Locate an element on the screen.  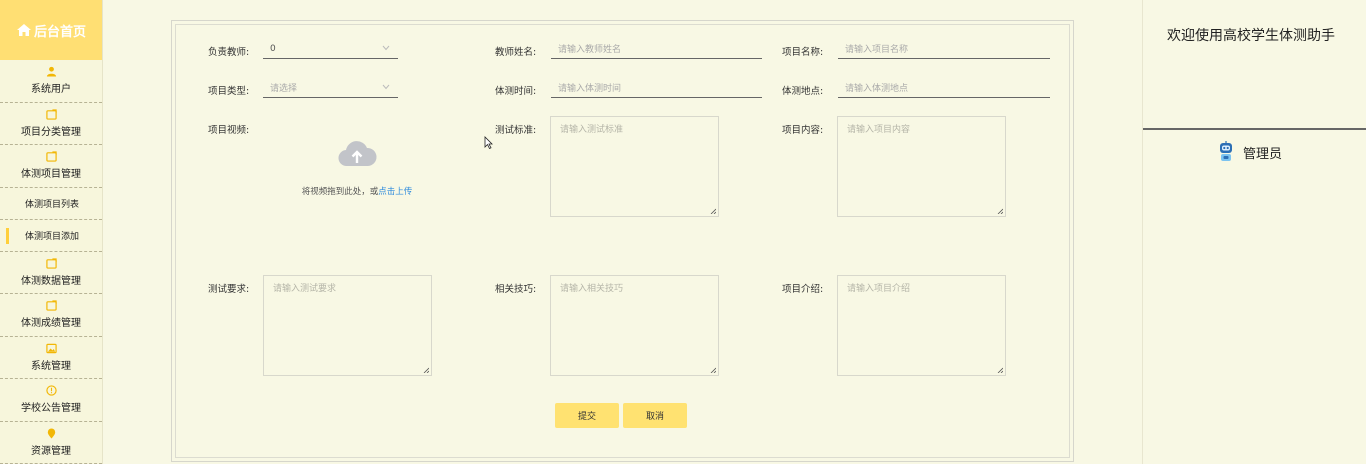
sidebar-item-label: 项目分类管理 is located at coordinates (51, 132).